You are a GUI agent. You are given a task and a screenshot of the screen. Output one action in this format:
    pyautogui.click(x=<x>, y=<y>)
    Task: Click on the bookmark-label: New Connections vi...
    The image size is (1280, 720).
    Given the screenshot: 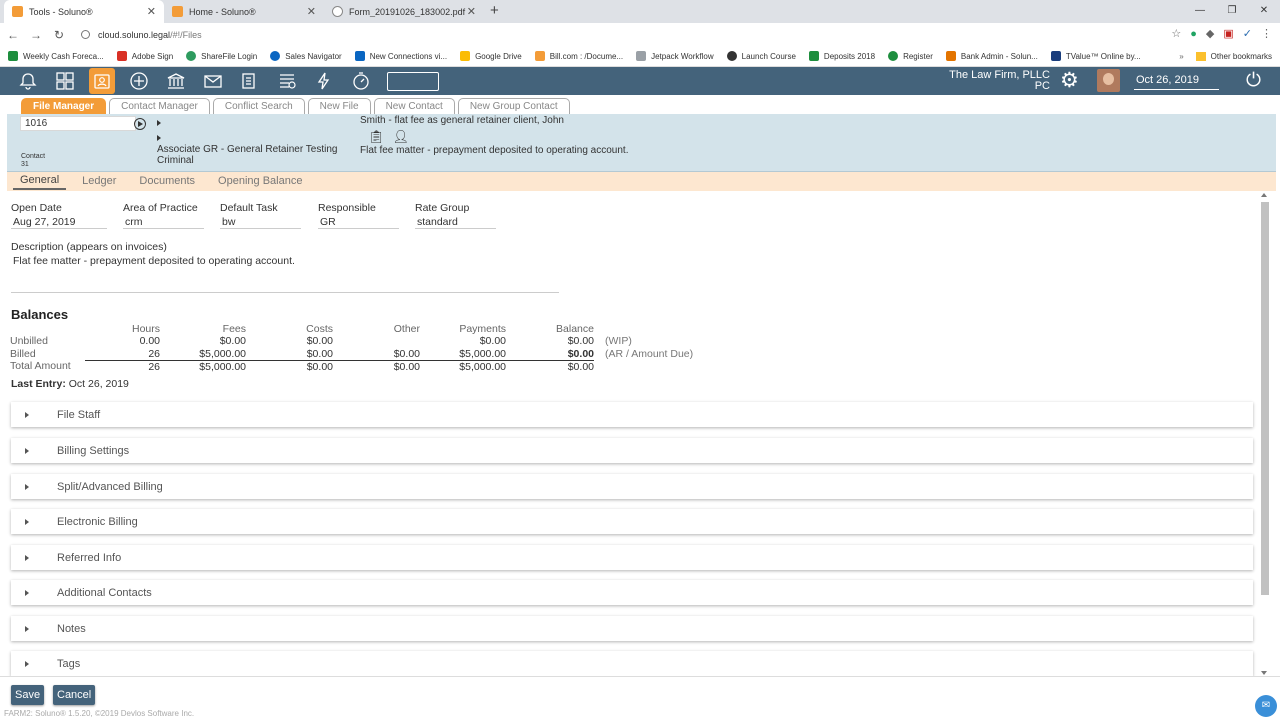 What is the action you would take?
    pyautogui.click(x=408, y=56)
    